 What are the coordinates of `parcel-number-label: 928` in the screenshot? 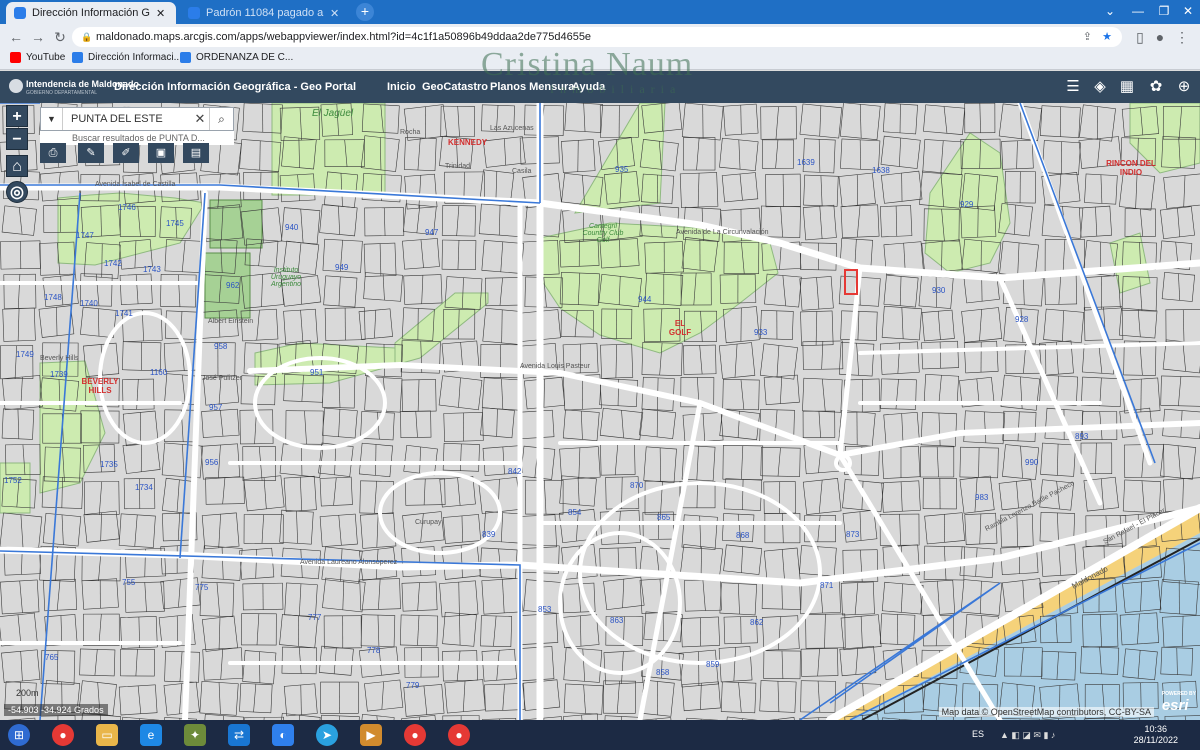 It's located at (1022, 319).